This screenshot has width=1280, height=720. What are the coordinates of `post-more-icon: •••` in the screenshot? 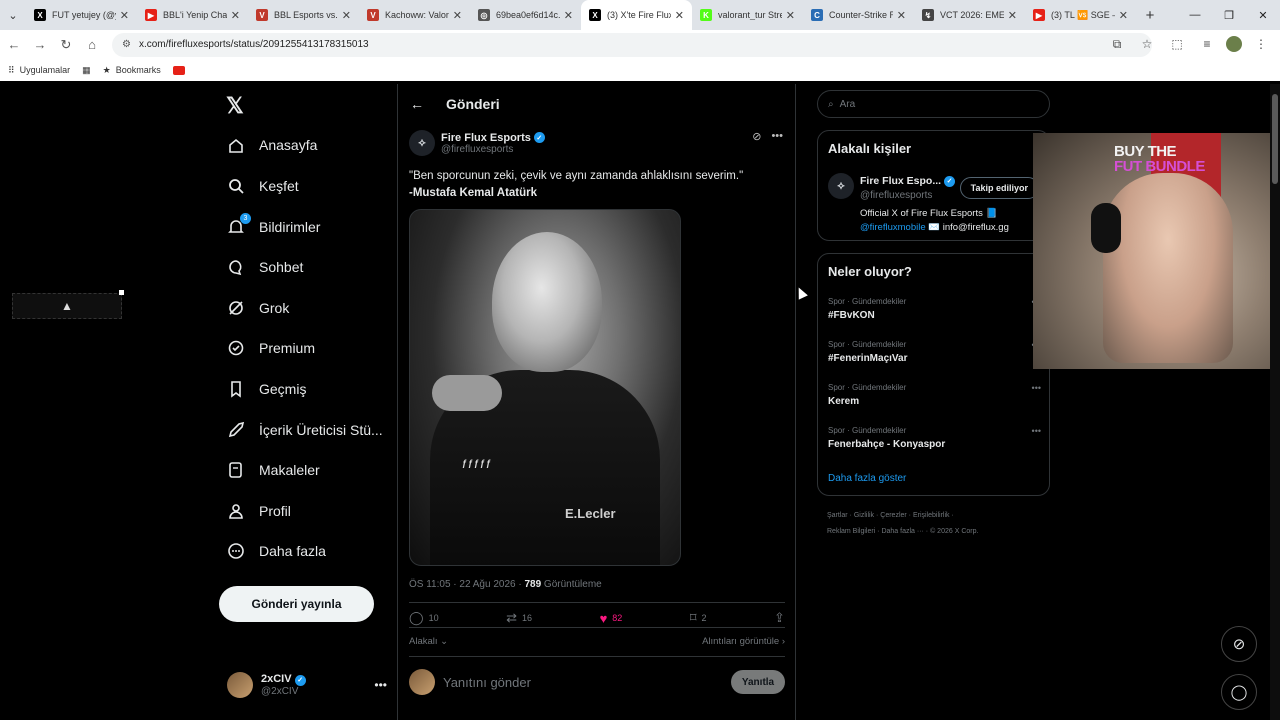 It's located at (777, 136).